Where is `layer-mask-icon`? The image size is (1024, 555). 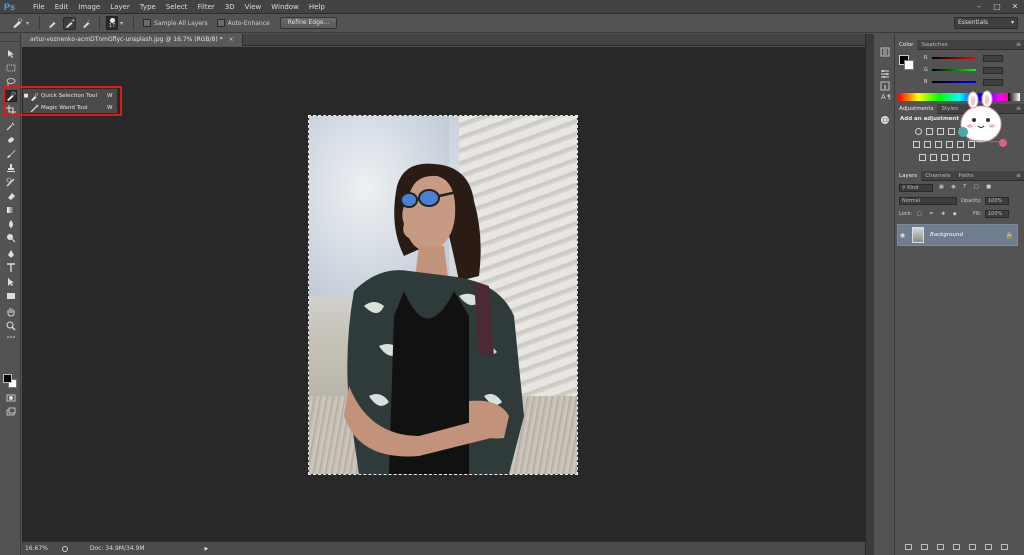 layer-mask-icon is located at coordinates (940, 547).